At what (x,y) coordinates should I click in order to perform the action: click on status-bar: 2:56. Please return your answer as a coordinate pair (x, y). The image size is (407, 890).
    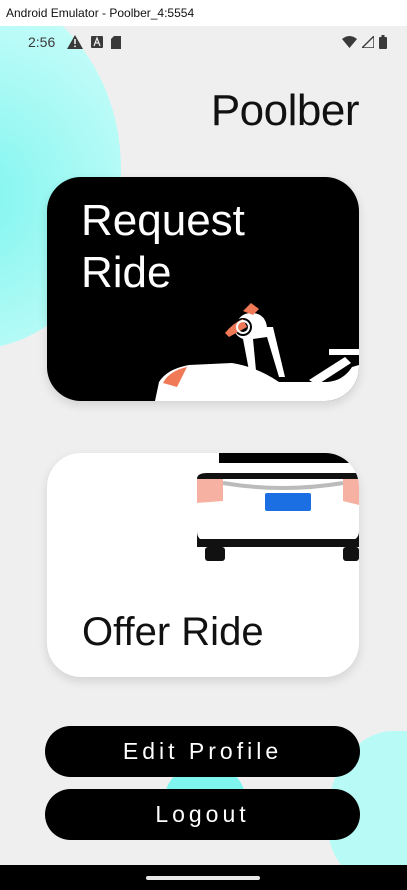
    Looking at the image, I should click on (203, 42).